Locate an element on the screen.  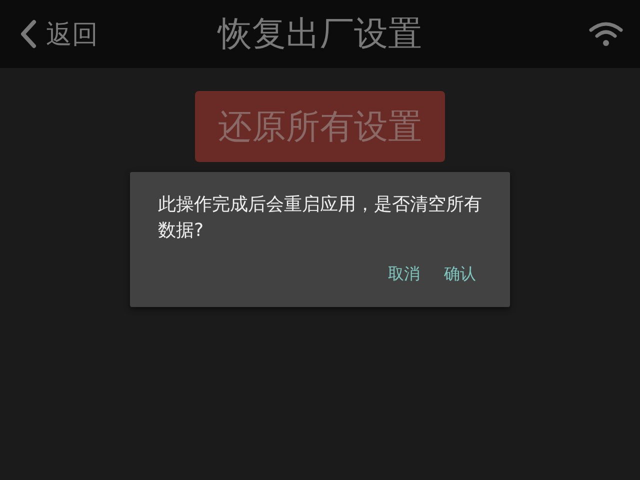
back-button: 返回 is located at coordinates (49, 34).